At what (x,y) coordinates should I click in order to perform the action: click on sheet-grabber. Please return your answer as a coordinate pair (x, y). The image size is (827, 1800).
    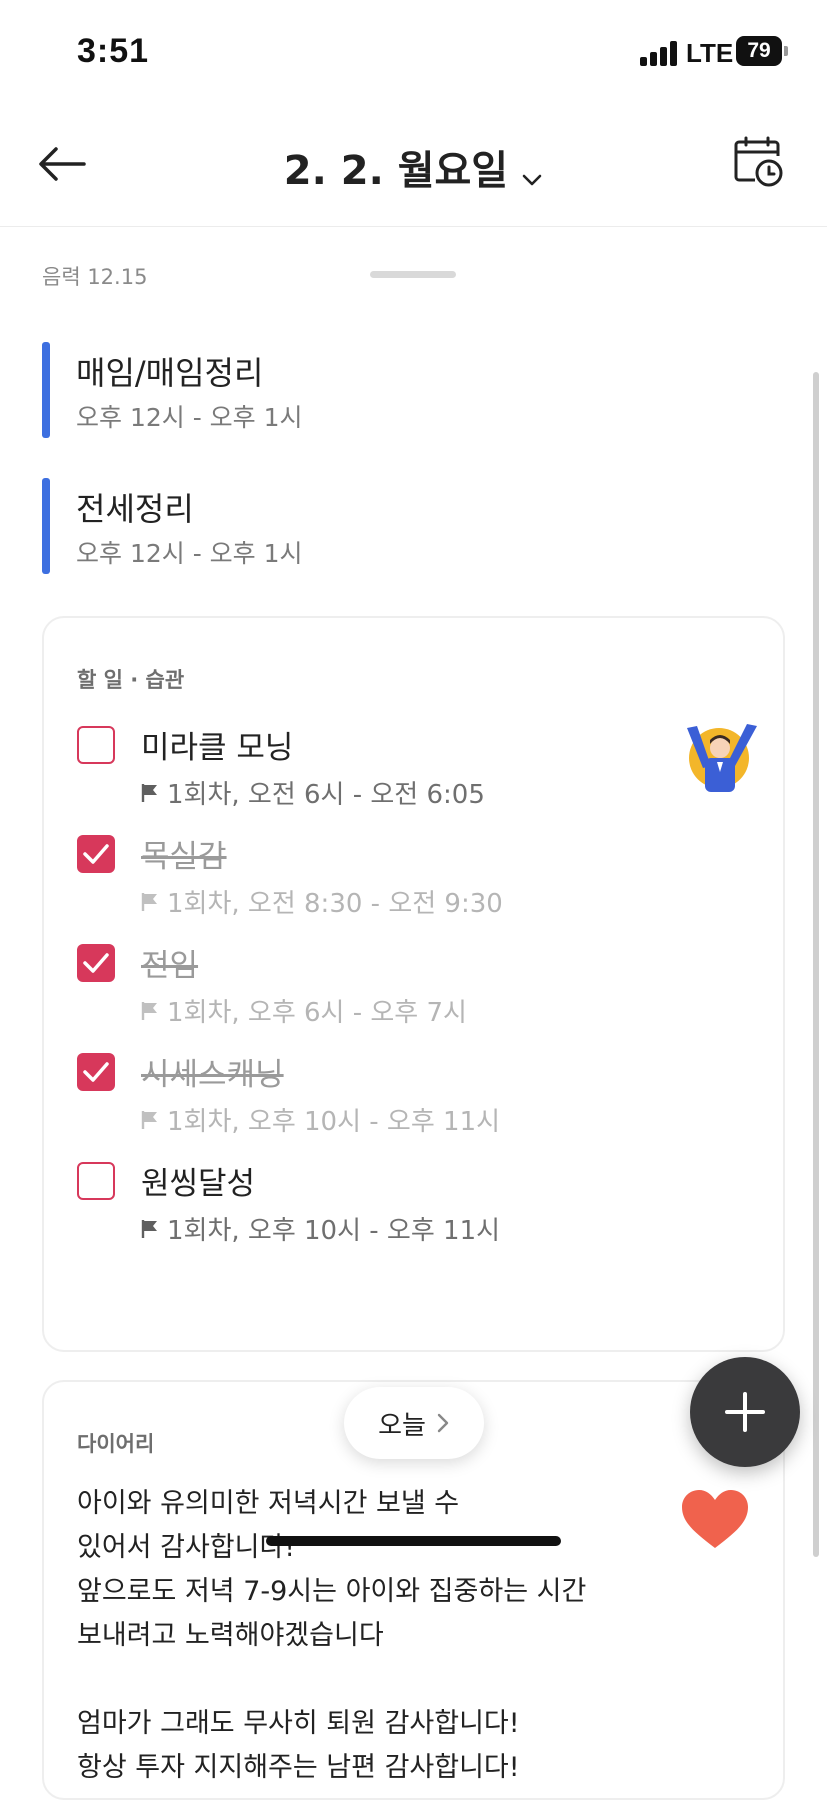
    Looking at the image, I should click on (413, 274).